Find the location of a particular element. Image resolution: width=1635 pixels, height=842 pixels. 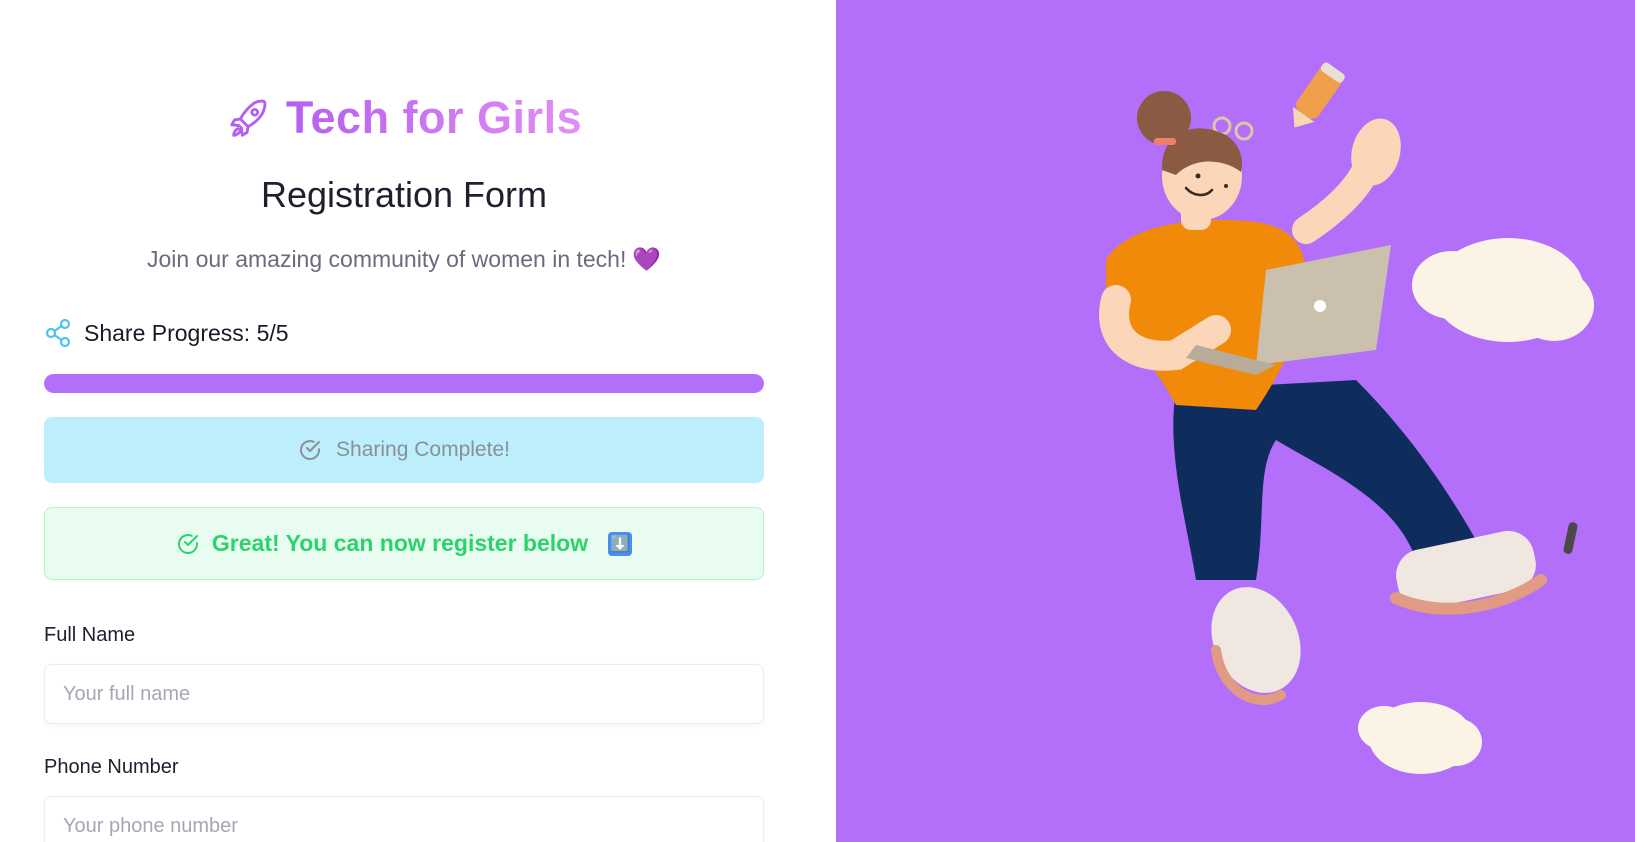

sharing-complete-button: Sharing Complete! is located at coordinates (404, 450).